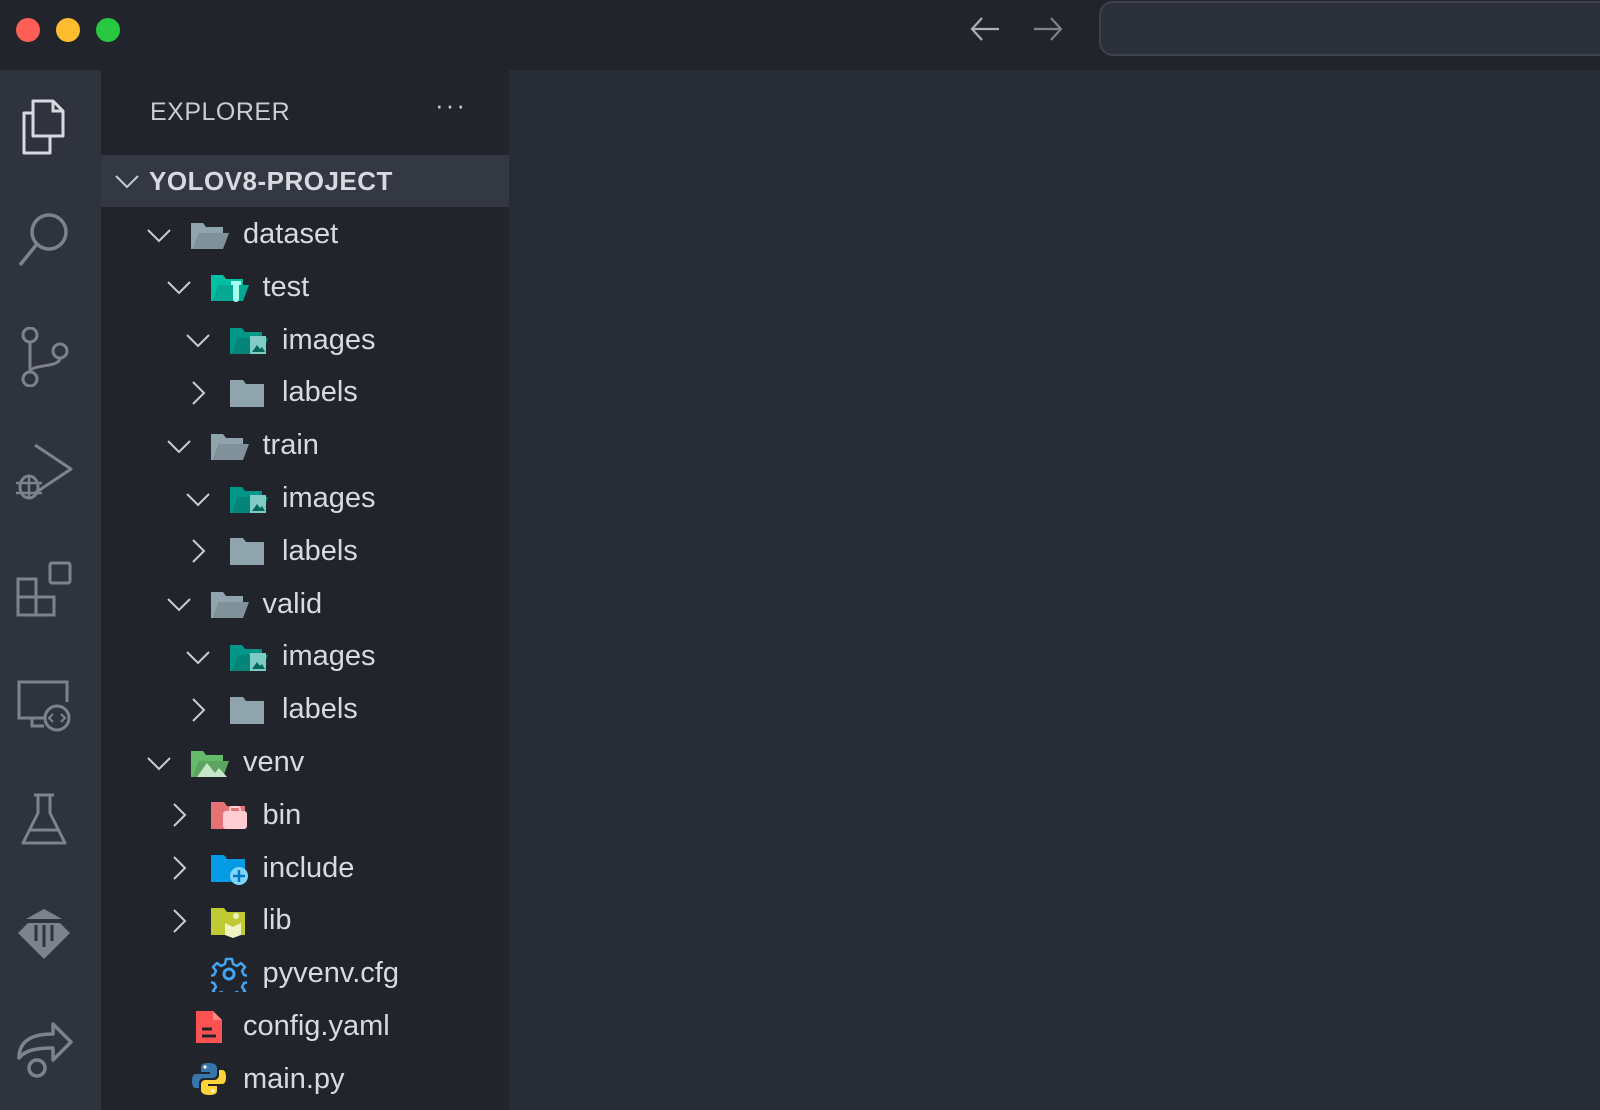 The image size is (1600, 1110). What do you see at coordinates (286, 286) in the screenshot?
I see `tree-item-label: test` at bounding box center [286, 286].